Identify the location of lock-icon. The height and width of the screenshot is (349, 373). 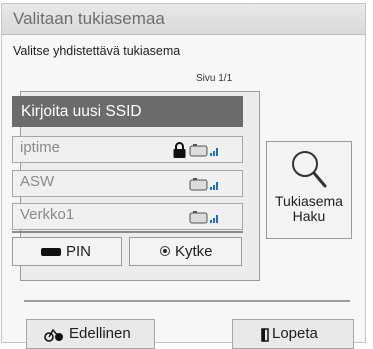
(179, 150).